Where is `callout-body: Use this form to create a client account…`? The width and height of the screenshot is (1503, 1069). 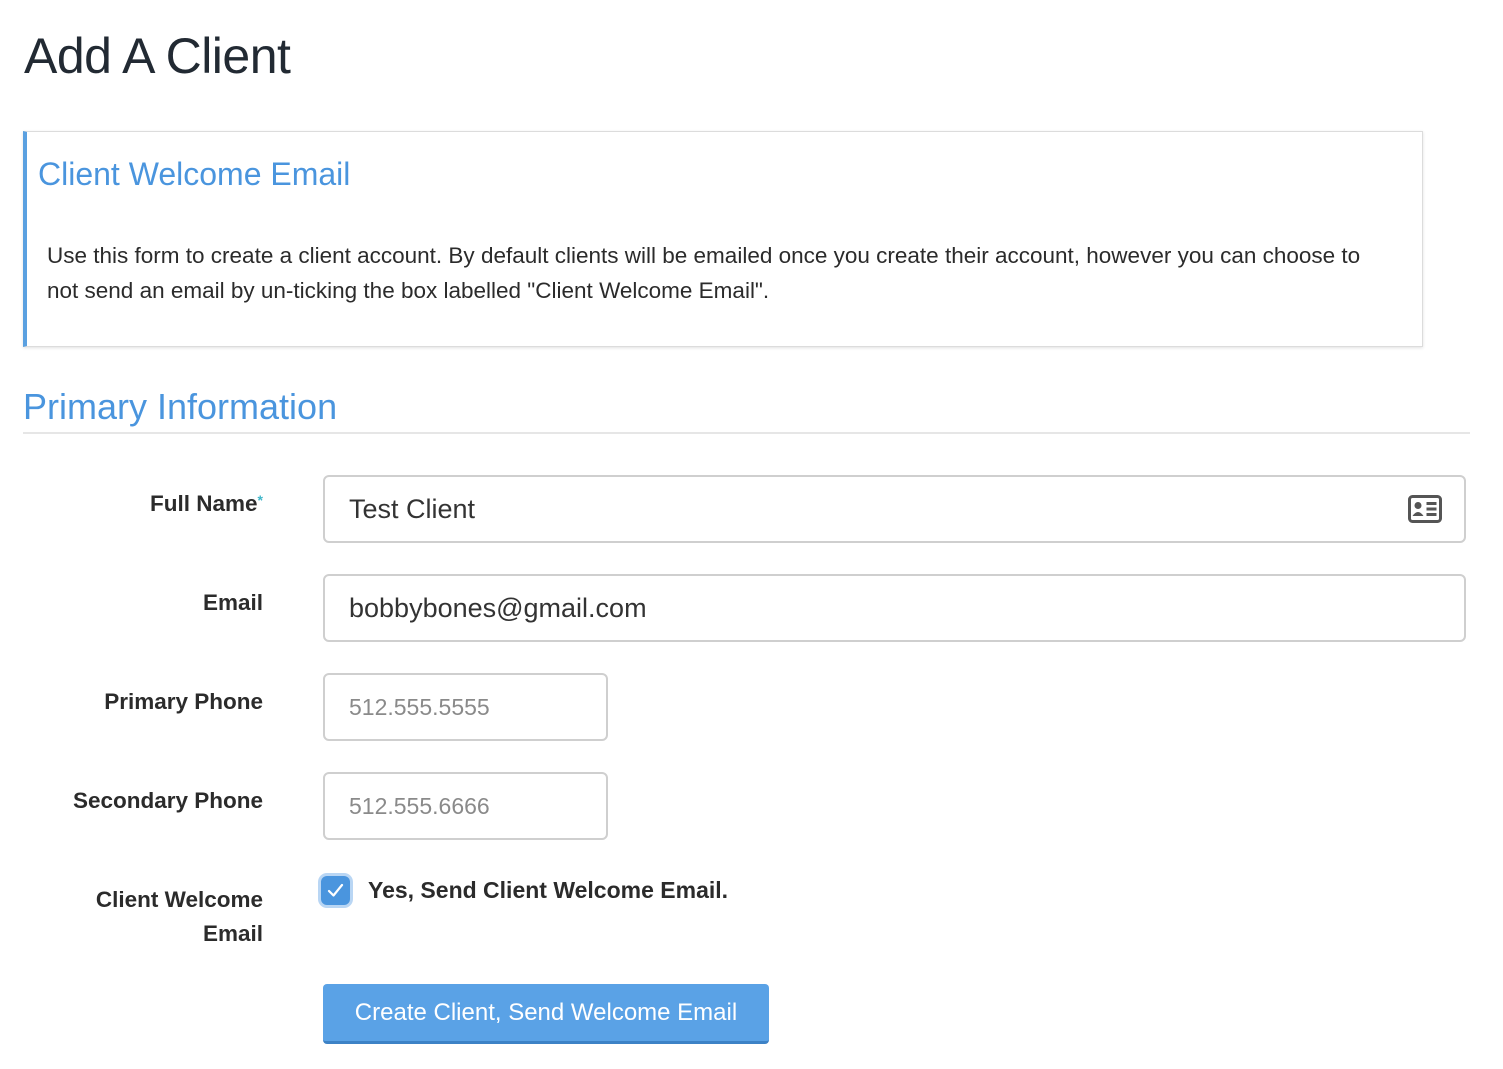 callout-body: Use this form to create a client account… is located at coordinates (704, 273).